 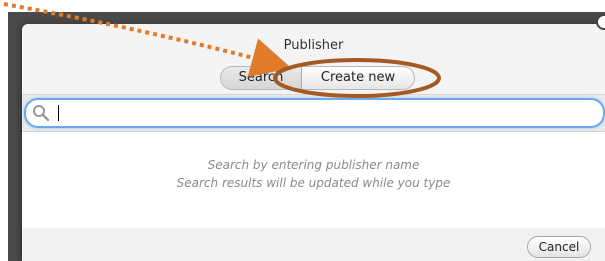 I want to click on cancel-button: Cancel, so click(x=559, y=247).